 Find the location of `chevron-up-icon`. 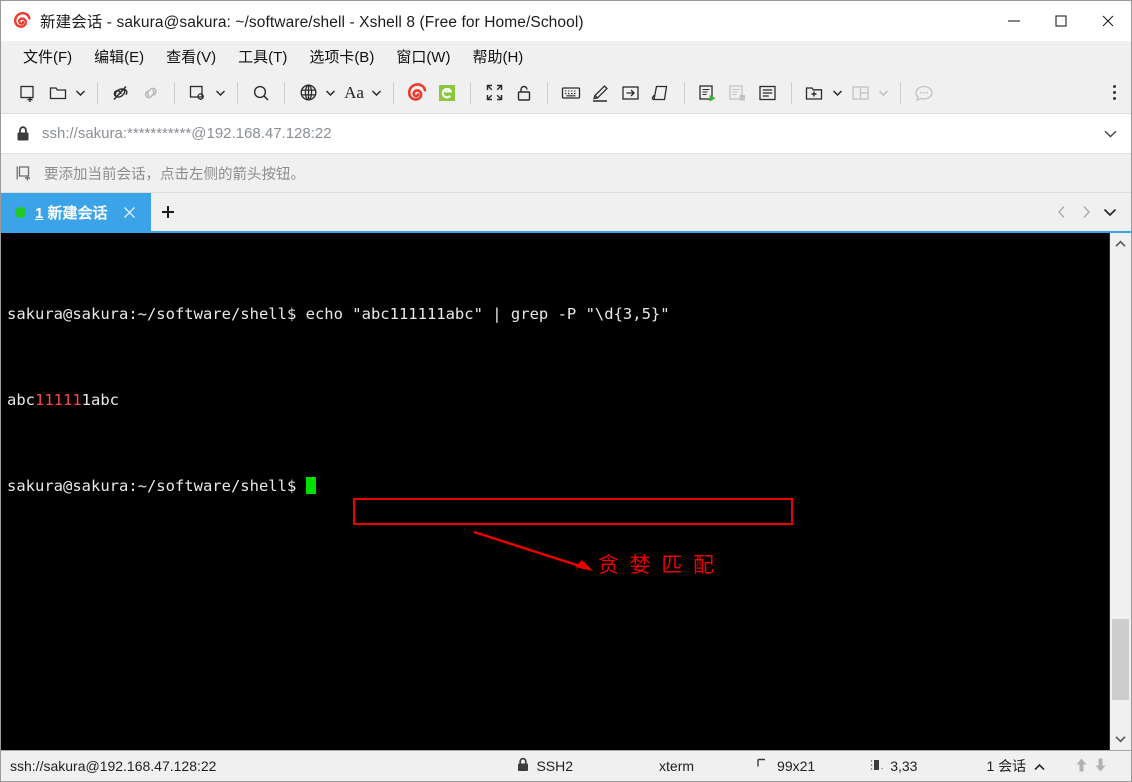

chevron-up-icon is located at coordinates (1039, 766).